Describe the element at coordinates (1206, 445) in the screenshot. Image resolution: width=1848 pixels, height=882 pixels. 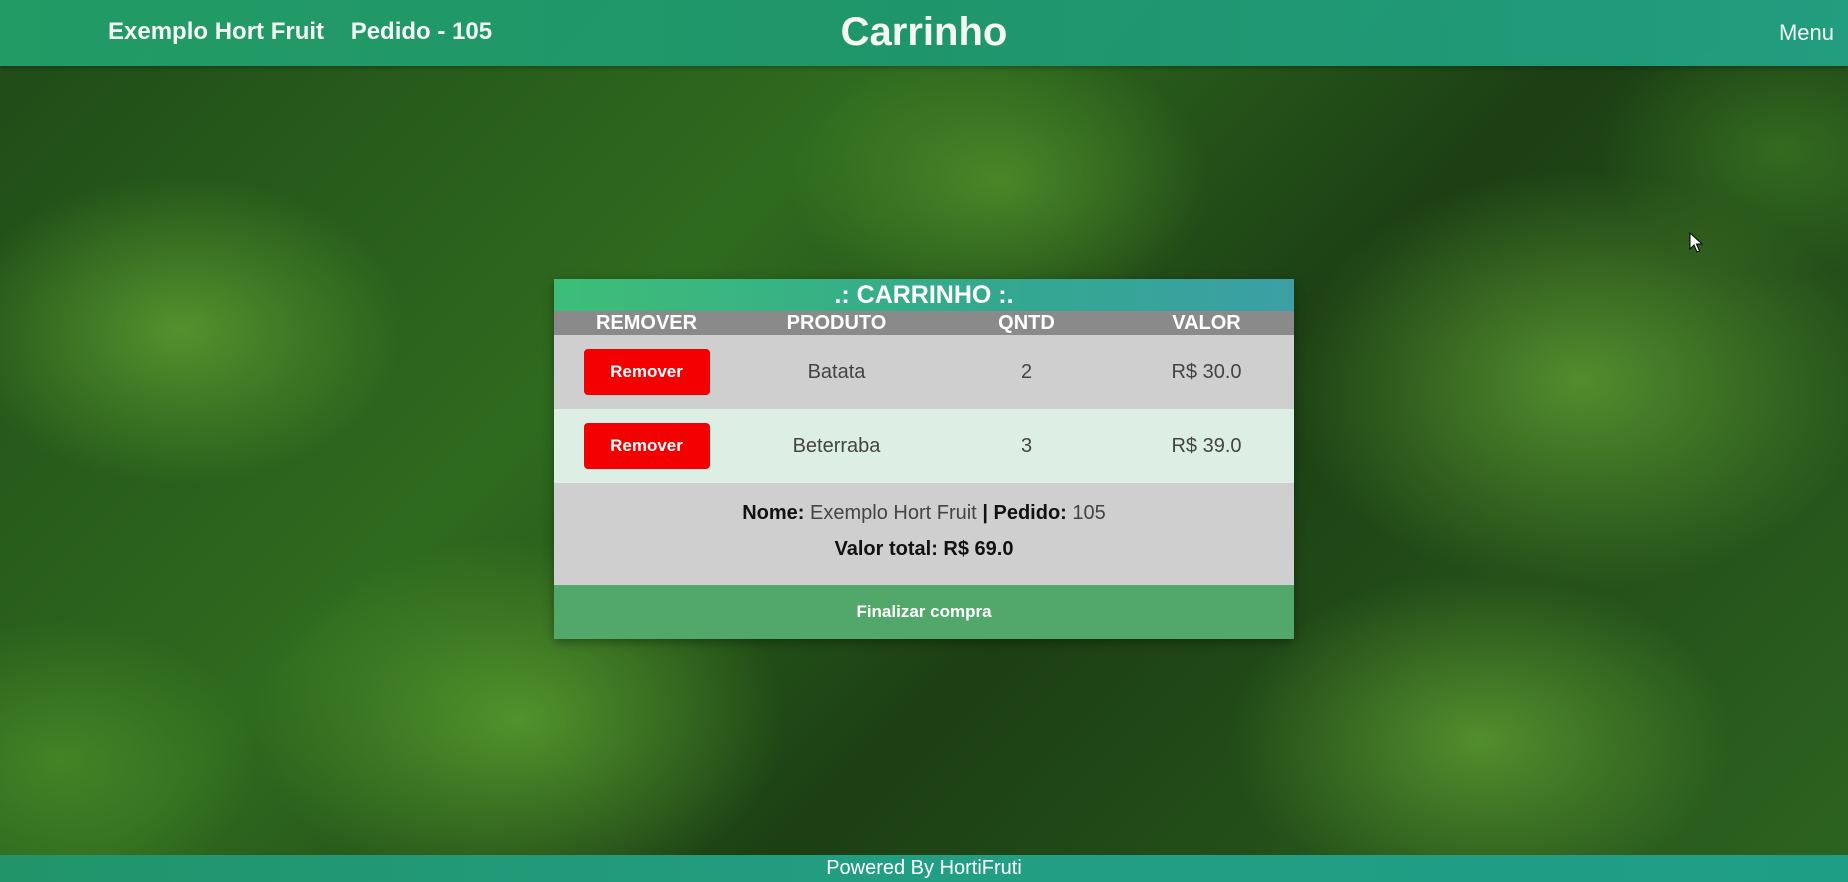
I see `product-value: R$ 39.0` at that location.